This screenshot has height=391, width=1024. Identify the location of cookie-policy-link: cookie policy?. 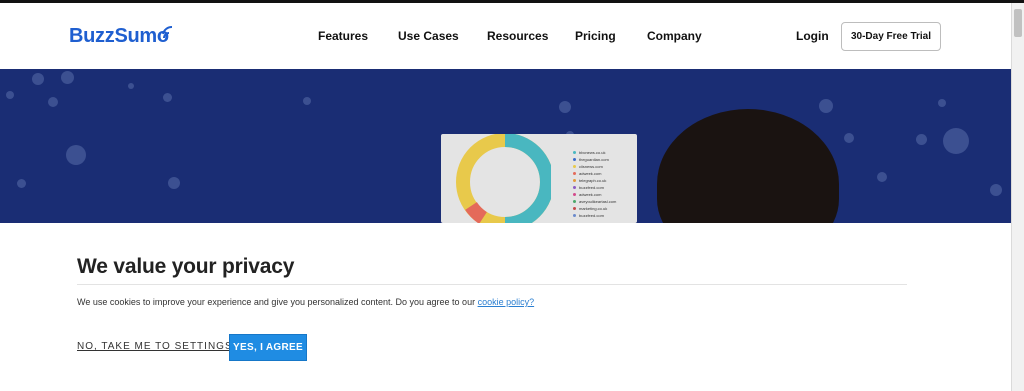
(506, 302).